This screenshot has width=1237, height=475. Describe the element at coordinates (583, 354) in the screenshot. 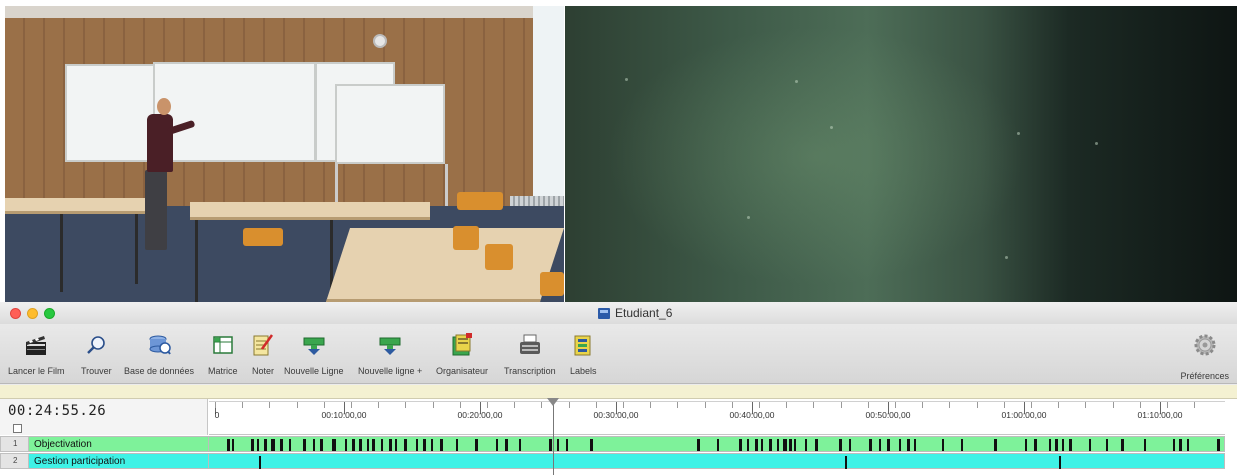

I see `labels-button: Labels` at that location.